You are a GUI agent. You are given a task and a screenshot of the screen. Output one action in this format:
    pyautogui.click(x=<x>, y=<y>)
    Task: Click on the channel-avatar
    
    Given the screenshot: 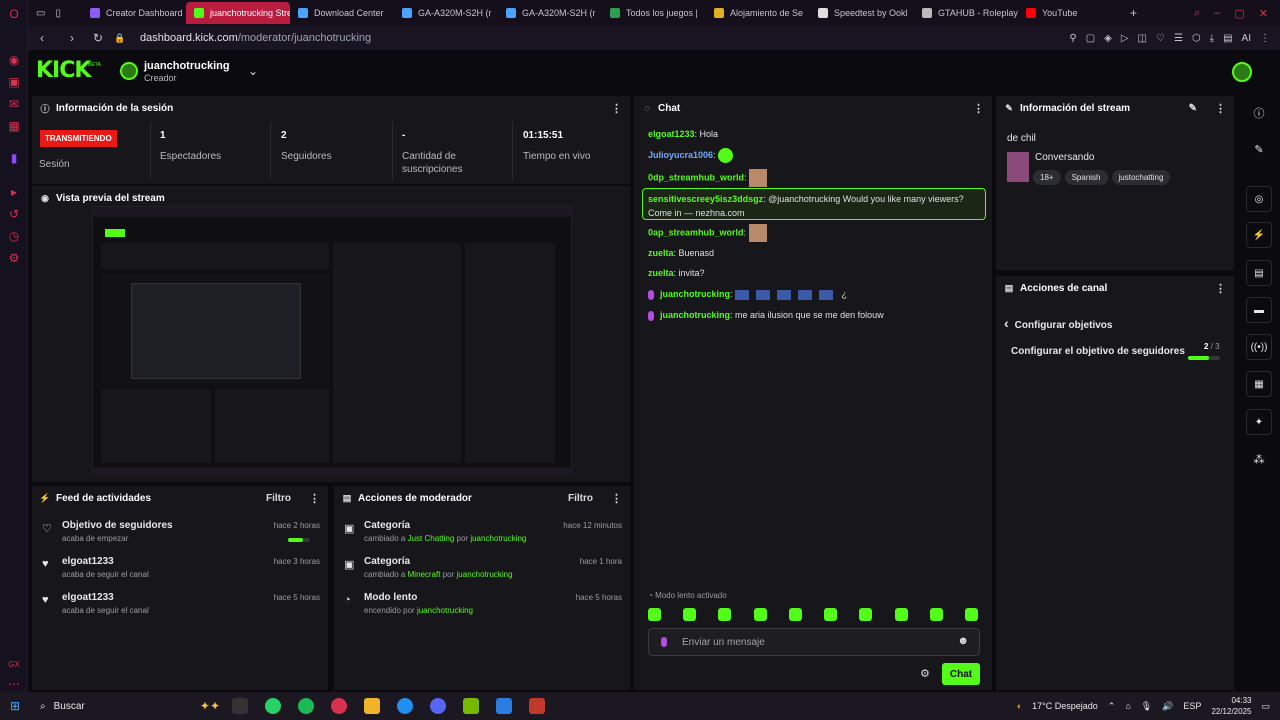 What is the action you would take?
    pyautogui.click(x=129, y=71)
    